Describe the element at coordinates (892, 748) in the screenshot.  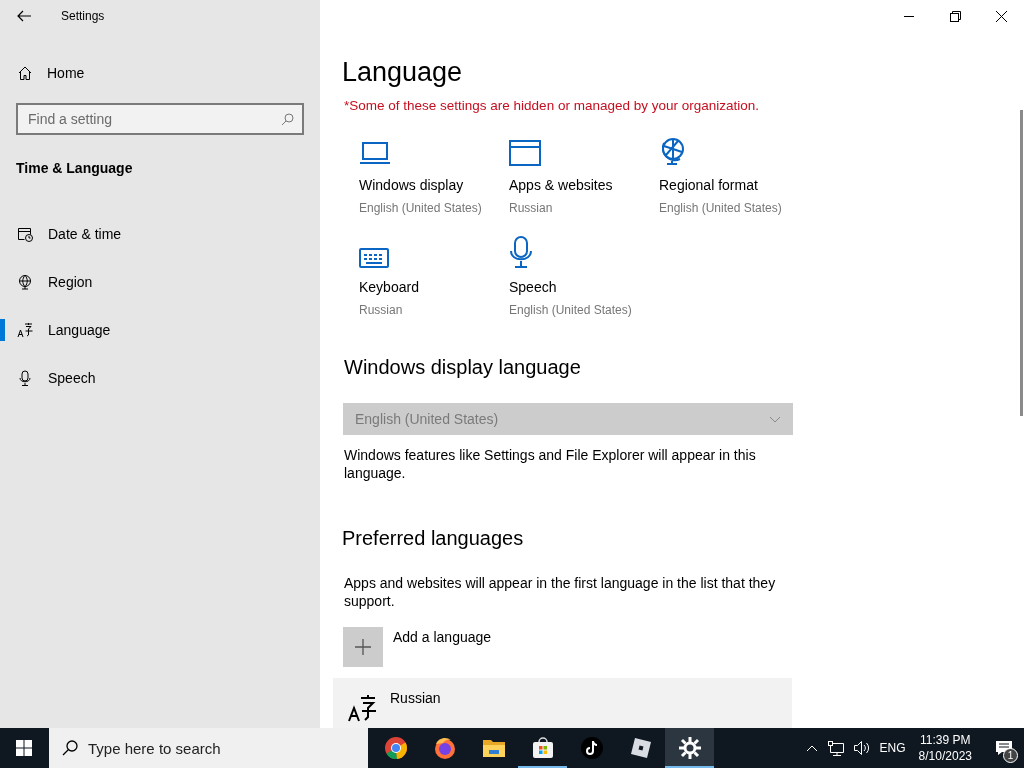
I see `language-indicator: ENG` at that location.